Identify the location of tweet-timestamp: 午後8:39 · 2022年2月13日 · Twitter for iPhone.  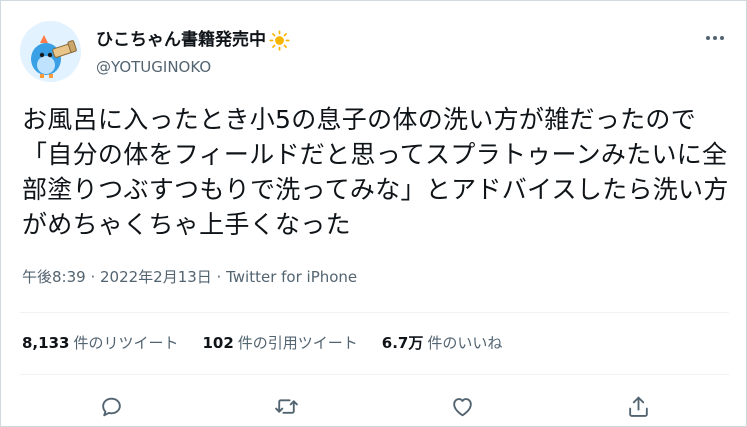
(189, 277).